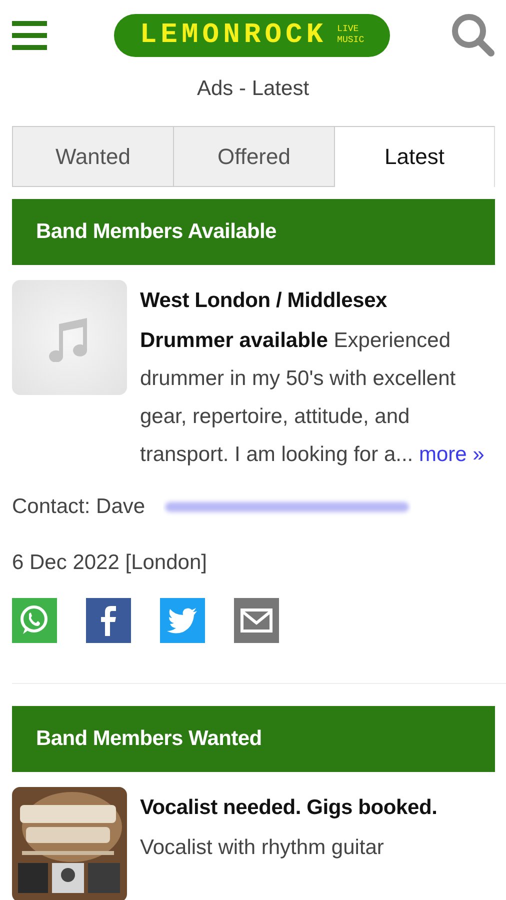 This screenshot has width=506, height=900. I want to click on ad-description: Vocalist with rhythm guitar, so click(262, 848).